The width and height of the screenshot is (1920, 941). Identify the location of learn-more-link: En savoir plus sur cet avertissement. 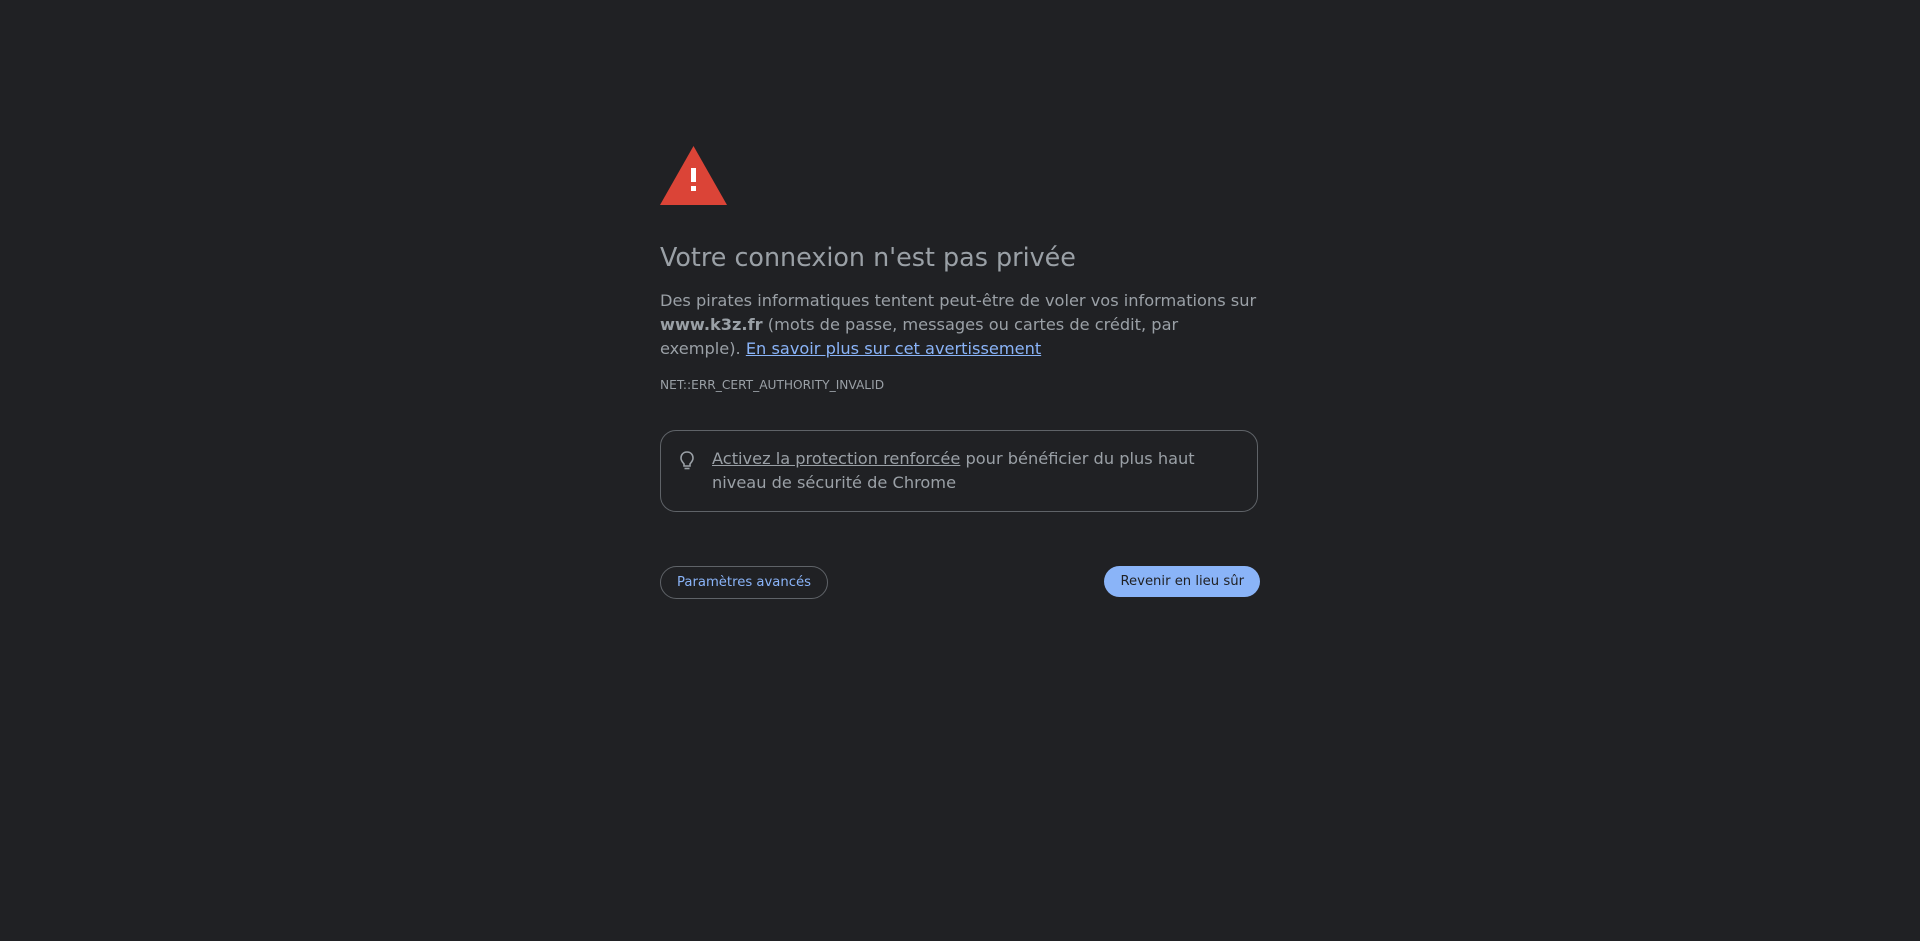
(893, 348).